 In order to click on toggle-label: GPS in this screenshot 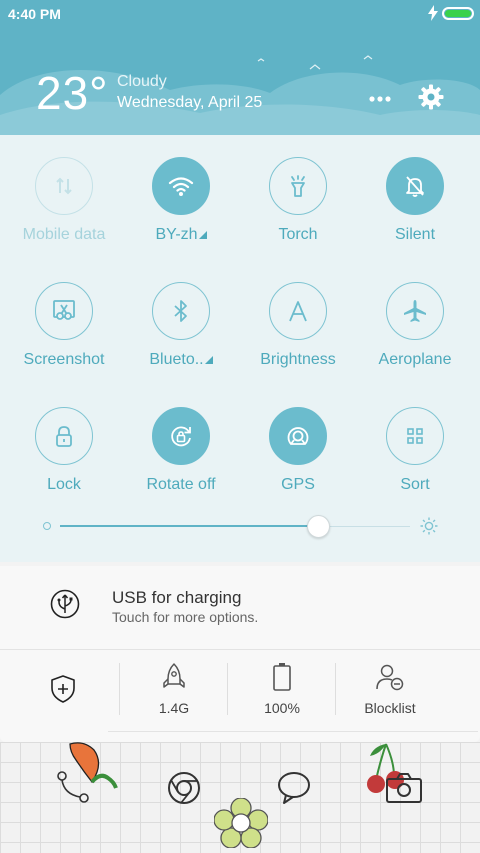, I will do `click(298, 484)`.